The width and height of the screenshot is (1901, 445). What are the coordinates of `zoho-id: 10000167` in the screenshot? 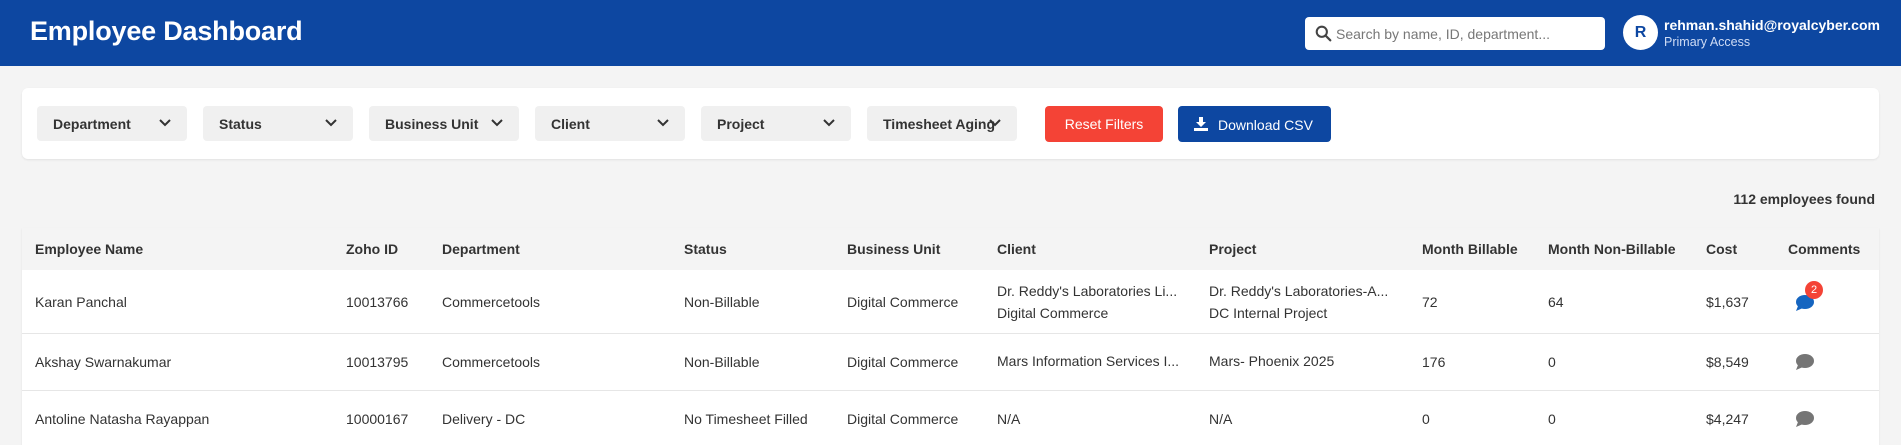 It's located at (377, 419).